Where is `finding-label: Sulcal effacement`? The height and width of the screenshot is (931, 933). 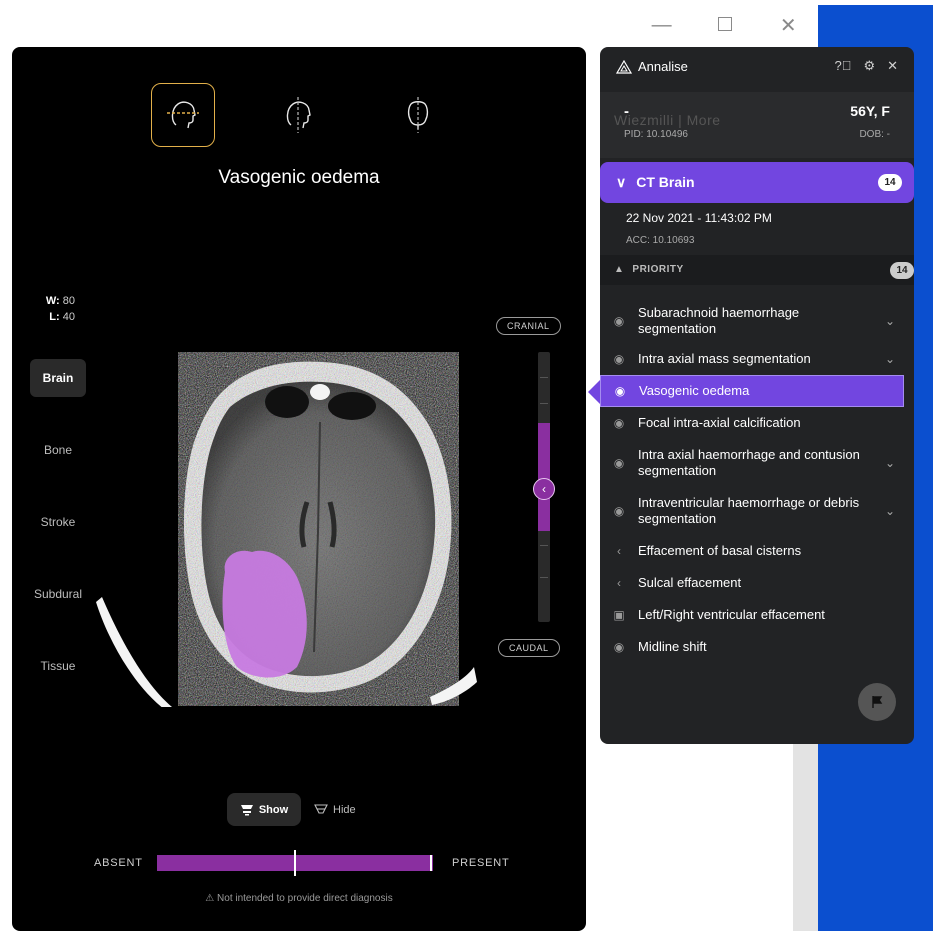
finding-label: Sulcal effacement is located at coordinates (690, 582).